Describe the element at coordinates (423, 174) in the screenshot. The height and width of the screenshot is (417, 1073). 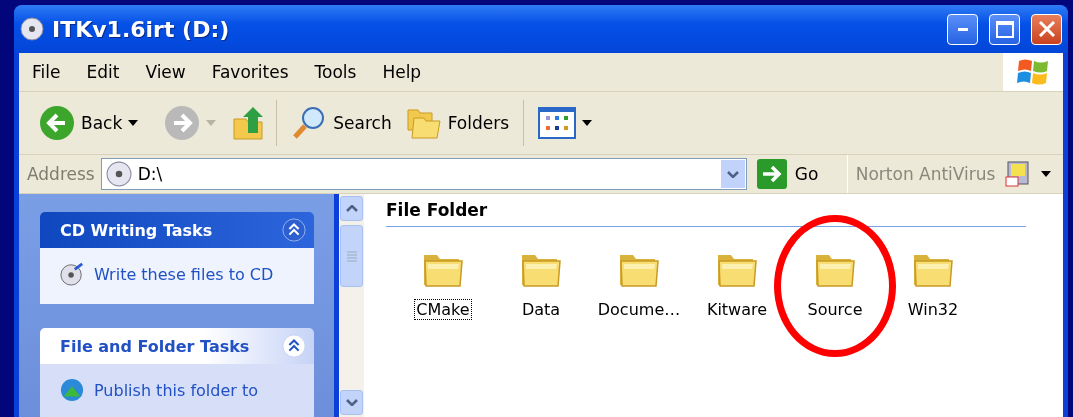
I see `address-field: D:\` at that location.